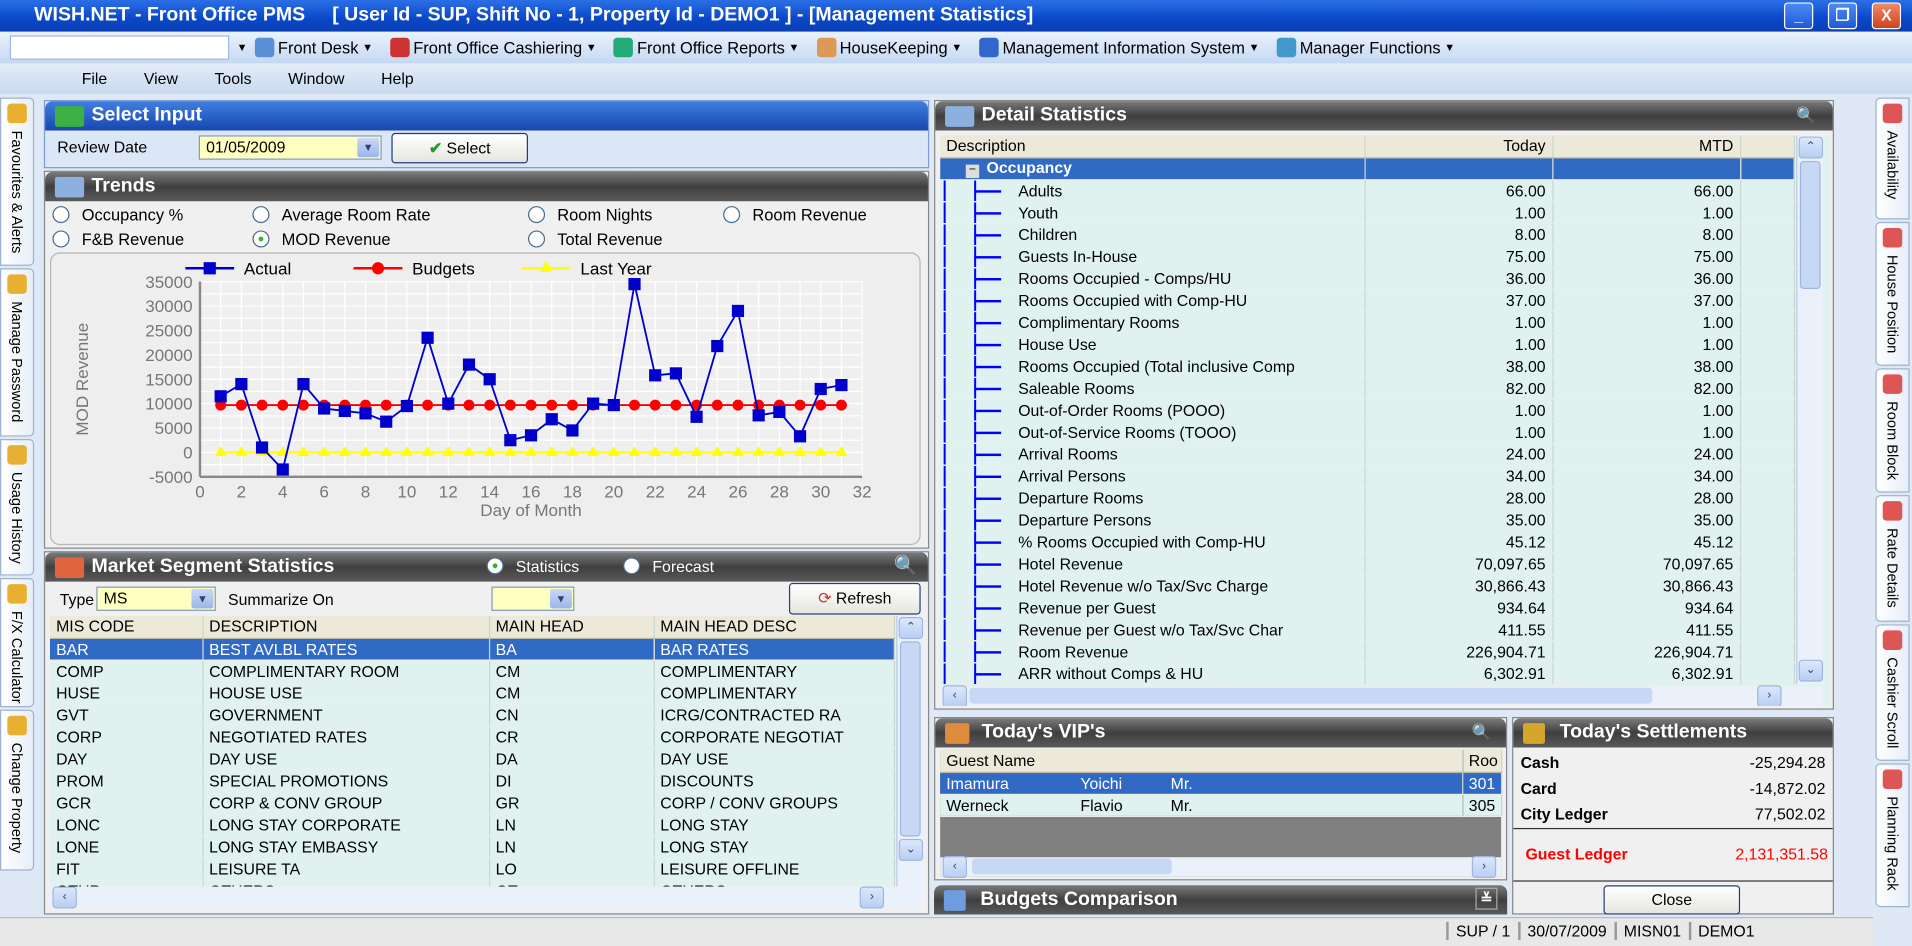 Image resolution: width=1912 pixels, height=946 pixels. I want to click on forecast-radio: Forecast, so click(668, 566).